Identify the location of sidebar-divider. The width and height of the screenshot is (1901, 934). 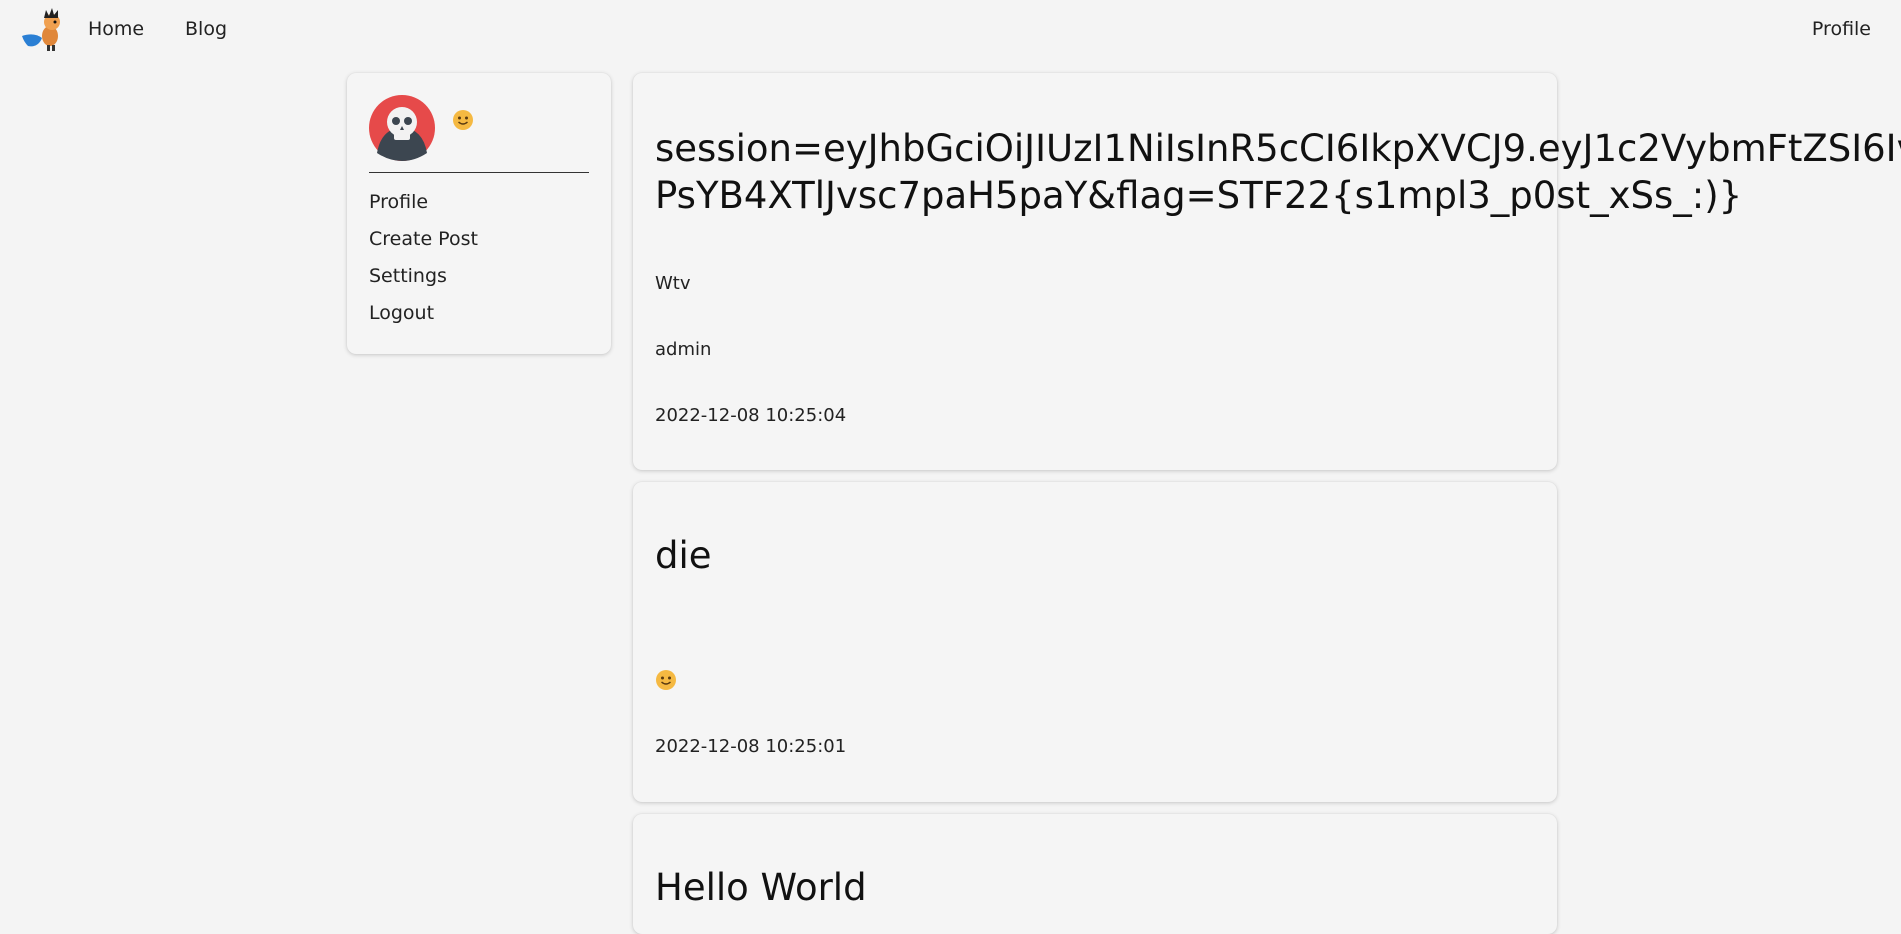
(479, 172).